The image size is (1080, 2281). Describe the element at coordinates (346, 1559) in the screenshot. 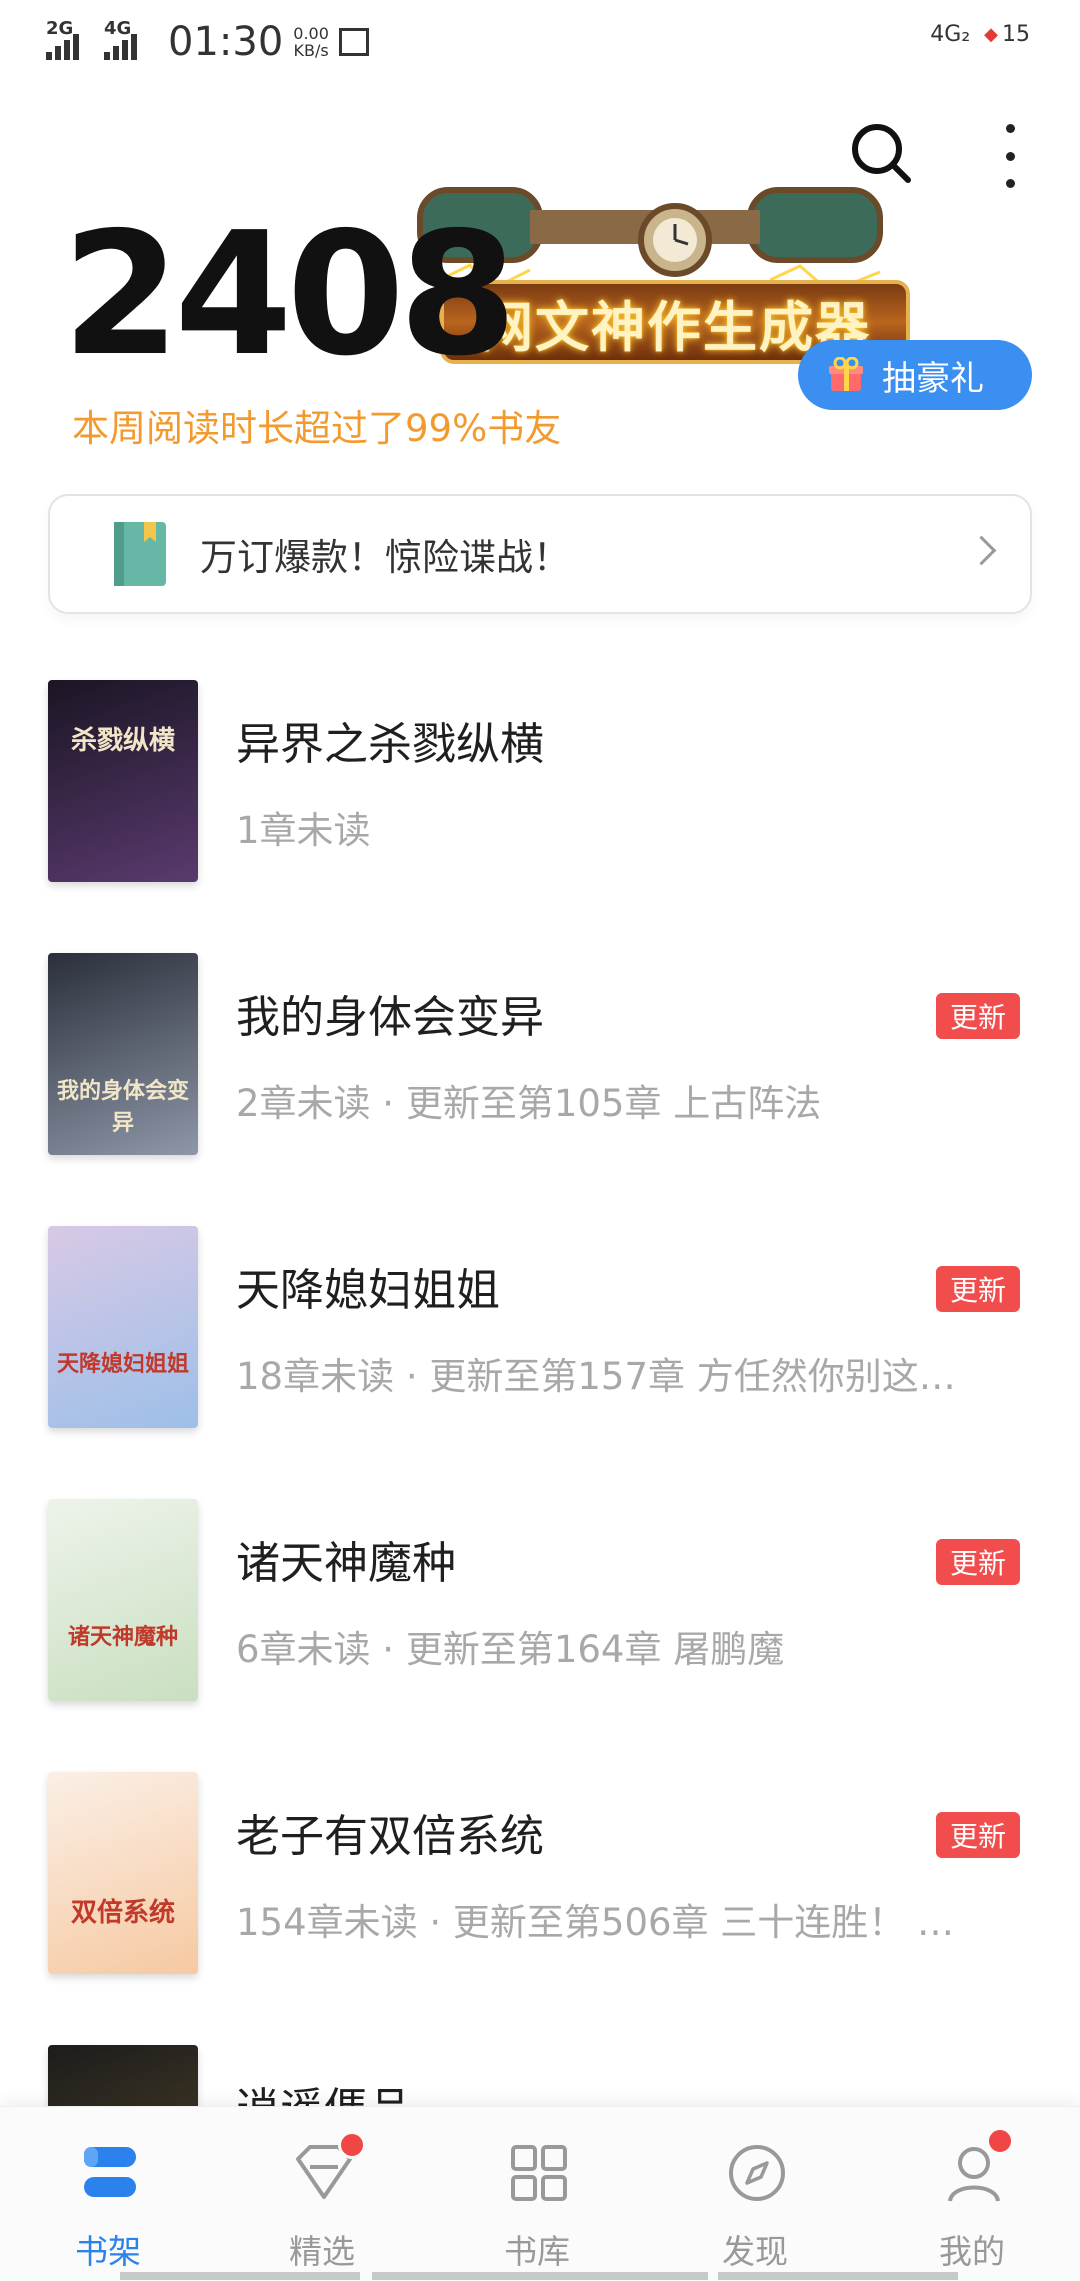

I see `book-title: 诸天神魔种` at that location.